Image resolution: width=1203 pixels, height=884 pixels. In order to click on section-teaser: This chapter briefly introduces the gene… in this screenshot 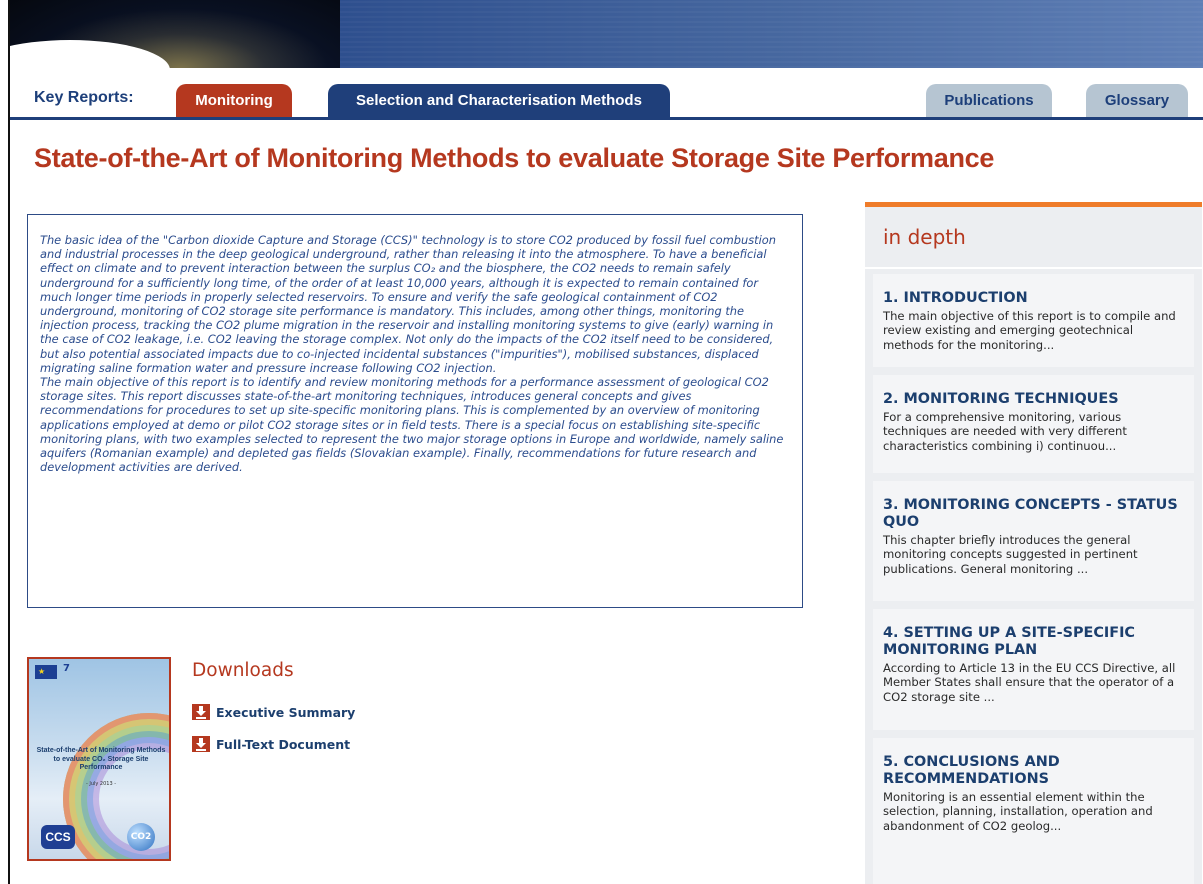, I will do `click(1010, 554)`.